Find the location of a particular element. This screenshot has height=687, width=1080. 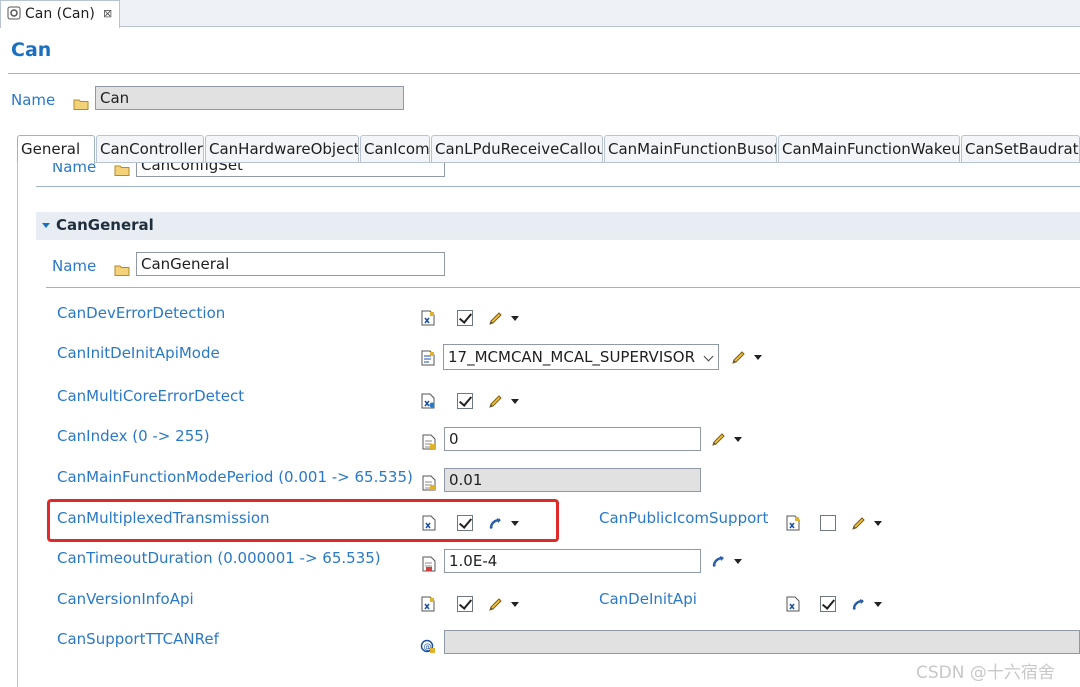

param-label-deinit-api: CanDeInitApi is located at coordinates (648, 599).